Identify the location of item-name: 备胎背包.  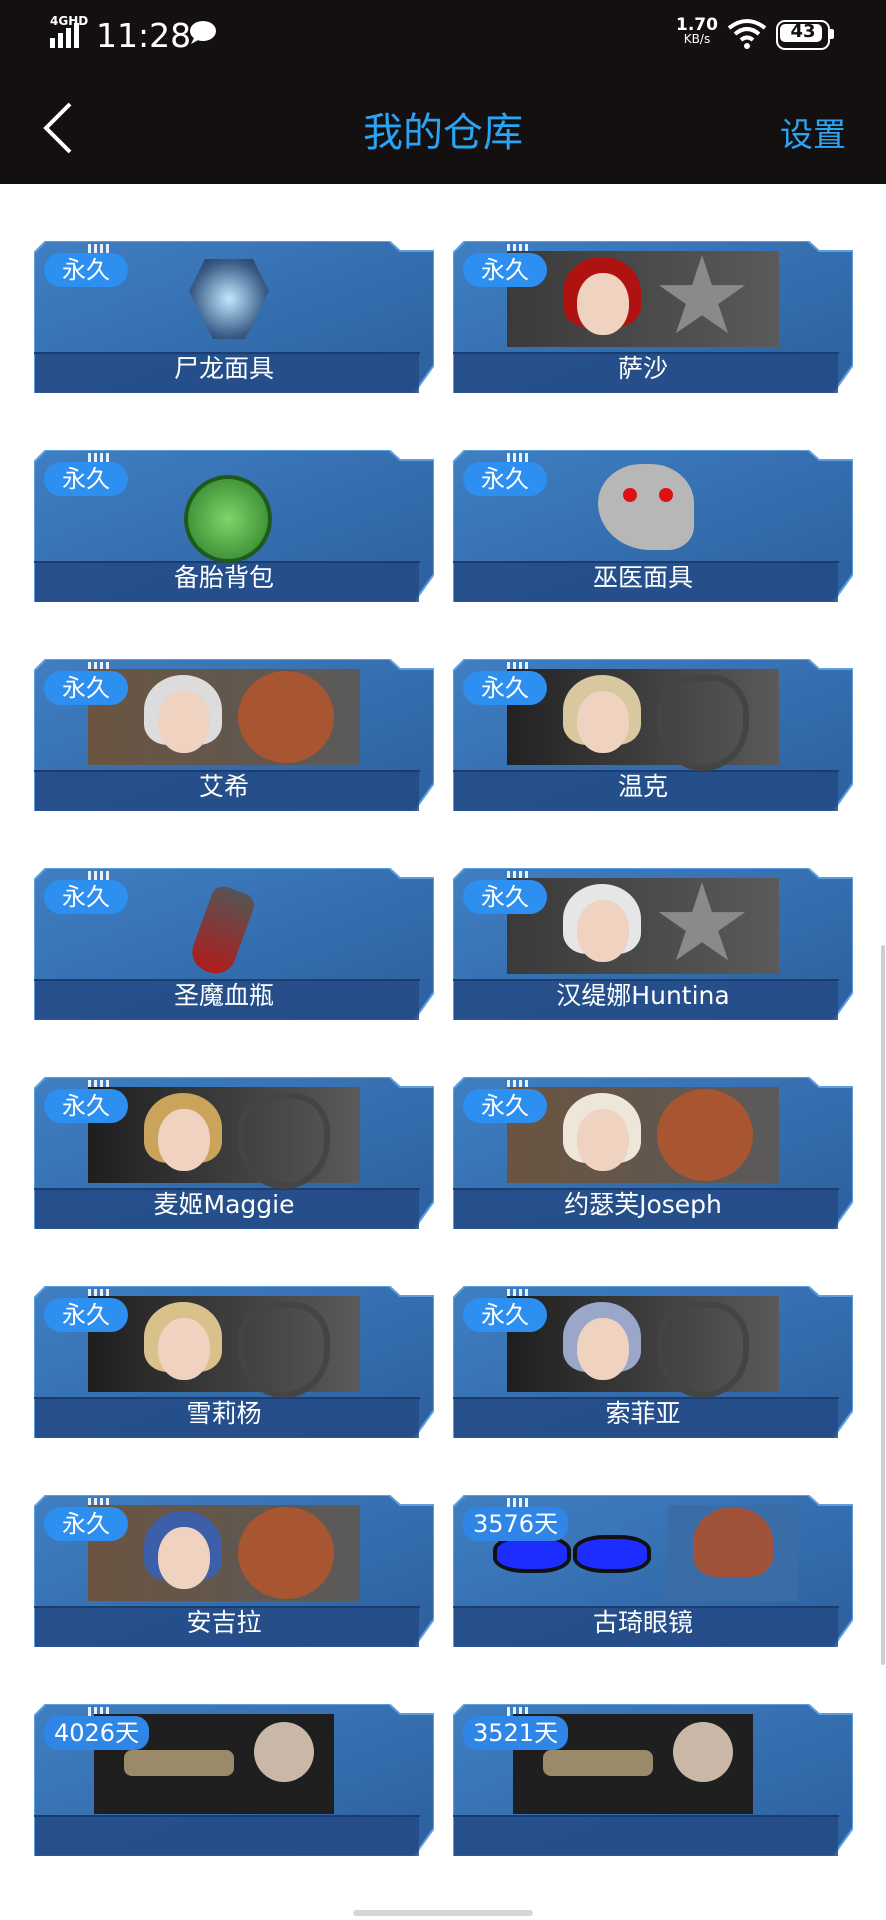
(223, 577).